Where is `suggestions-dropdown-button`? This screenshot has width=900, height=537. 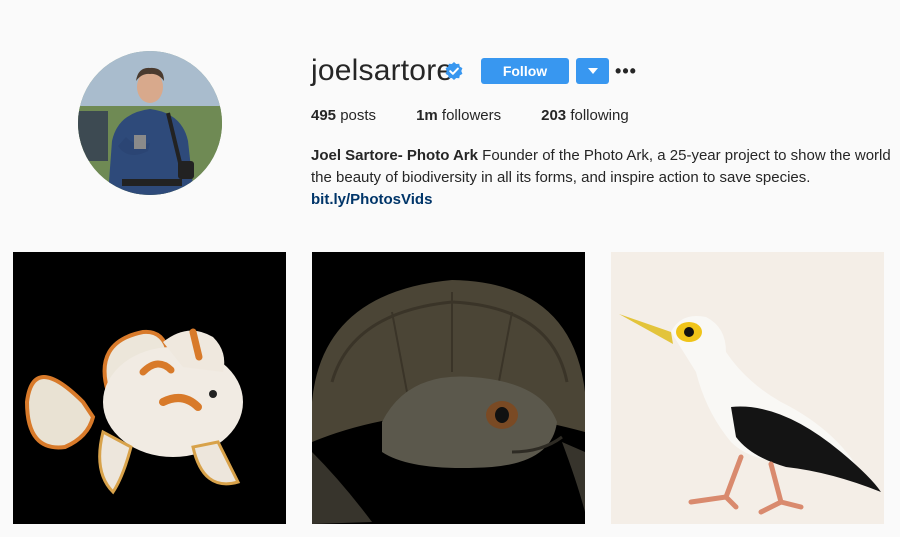
suggestions-dropdown-button is located at coordinates (592, 71).